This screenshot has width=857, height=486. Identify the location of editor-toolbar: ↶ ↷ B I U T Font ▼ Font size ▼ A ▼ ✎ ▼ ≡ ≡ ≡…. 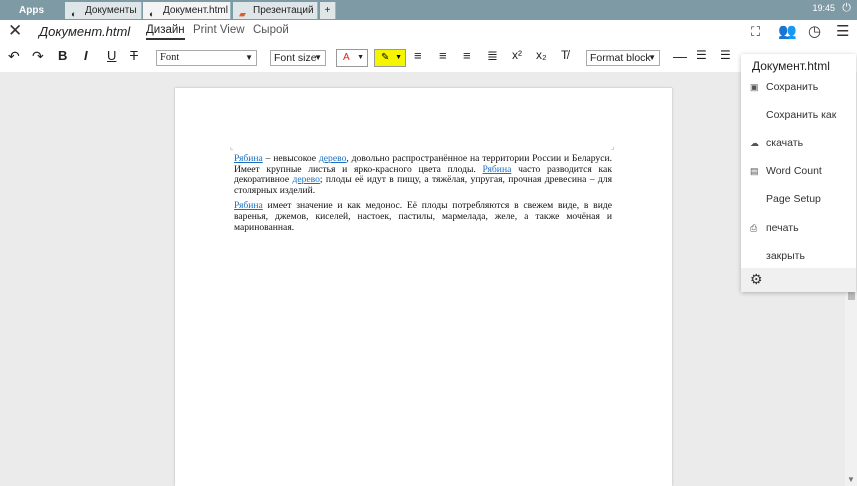
(428, 58).